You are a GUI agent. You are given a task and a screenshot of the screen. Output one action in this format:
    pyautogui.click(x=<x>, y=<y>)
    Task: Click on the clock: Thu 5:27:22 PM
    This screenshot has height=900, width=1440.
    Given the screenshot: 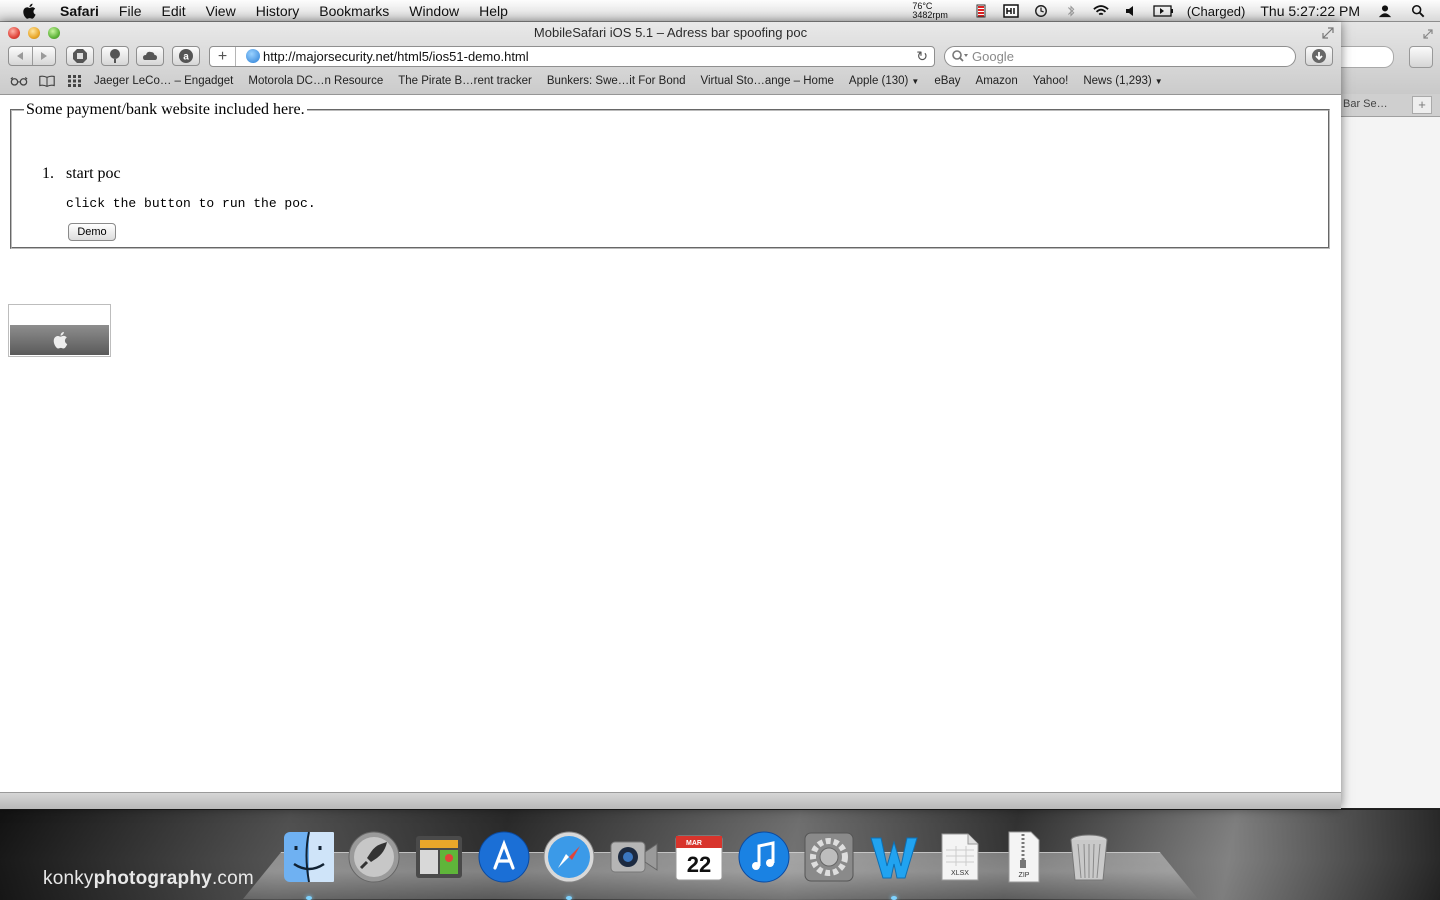 What is the action you would take?
    pyautogui.click(x=1310, y=11)
    